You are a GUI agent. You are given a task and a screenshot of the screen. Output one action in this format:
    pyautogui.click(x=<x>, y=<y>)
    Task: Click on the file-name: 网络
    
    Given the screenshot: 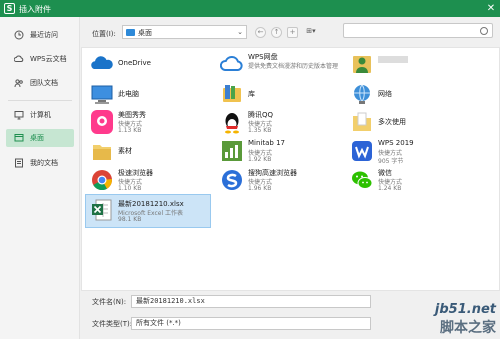 What is the action you would take?
    pyautogui.click(x=385, y=94)
    